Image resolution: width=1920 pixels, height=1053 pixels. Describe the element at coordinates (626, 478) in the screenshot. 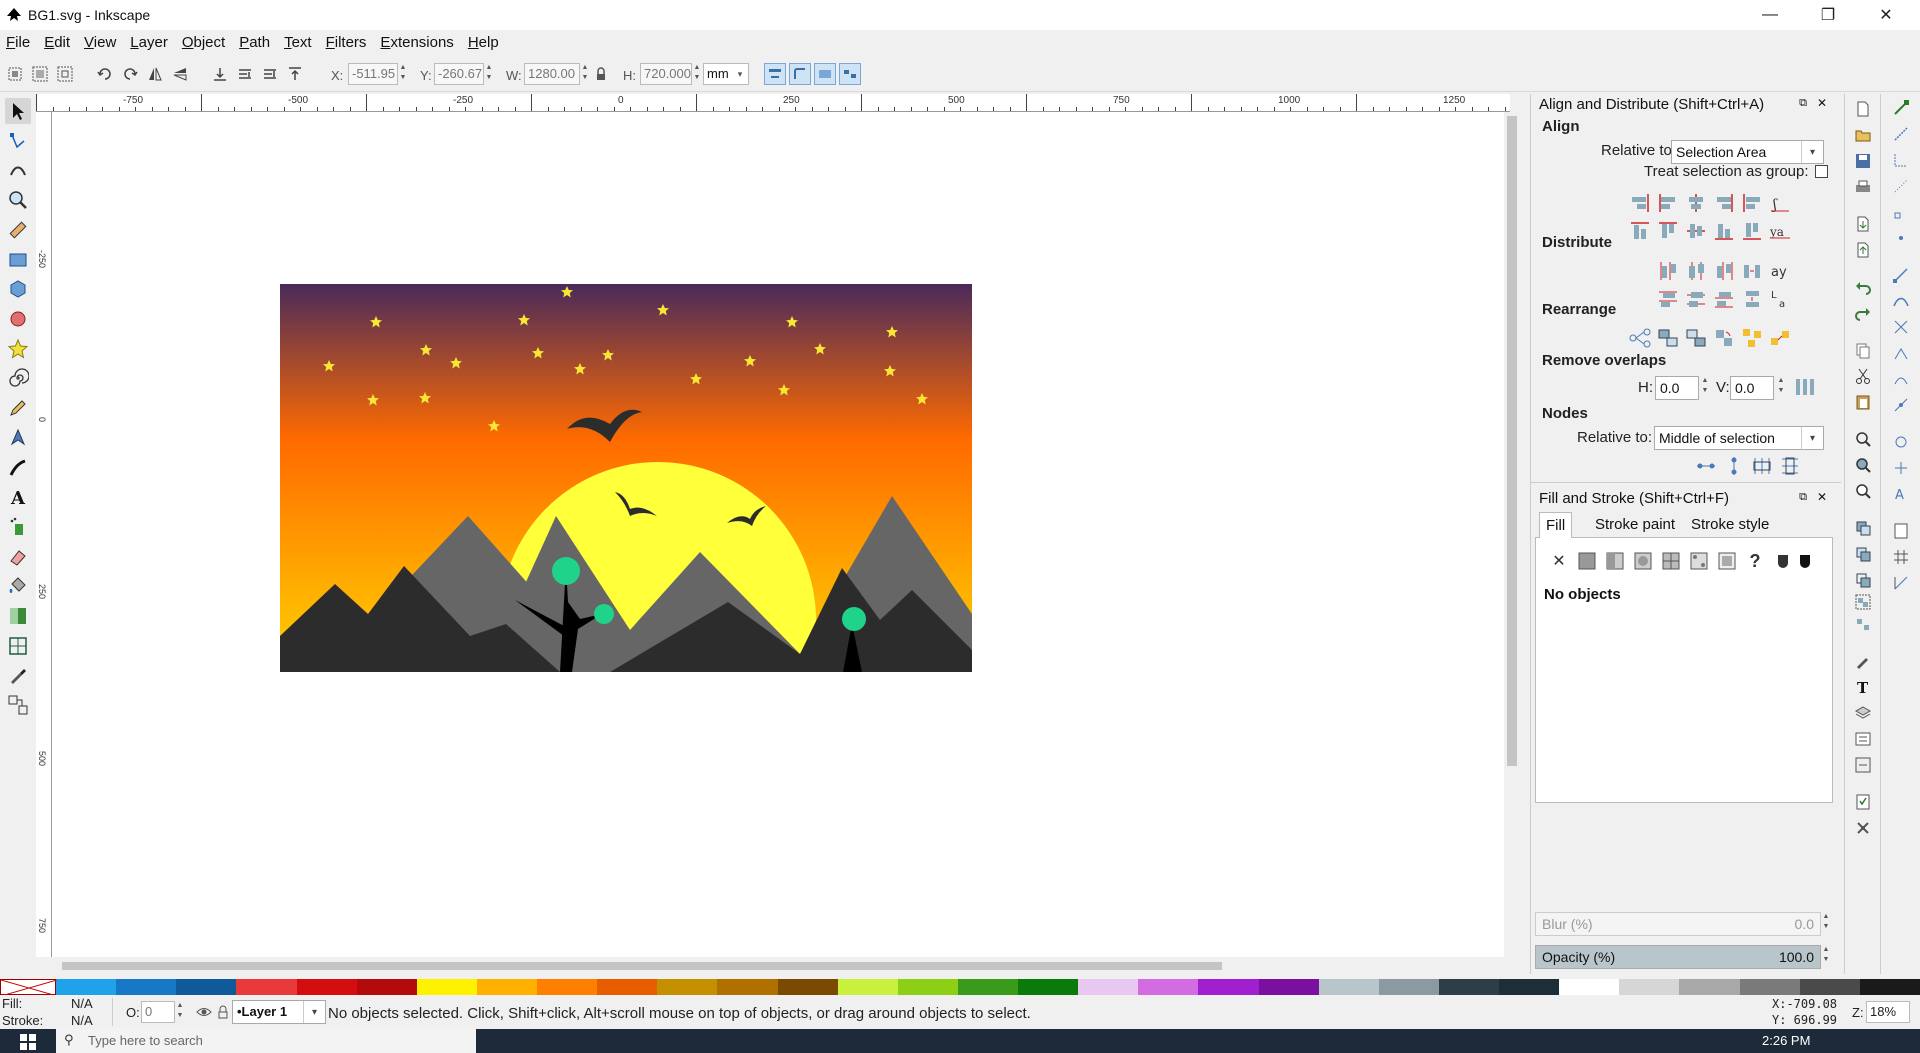

I see `artwork` at that location.